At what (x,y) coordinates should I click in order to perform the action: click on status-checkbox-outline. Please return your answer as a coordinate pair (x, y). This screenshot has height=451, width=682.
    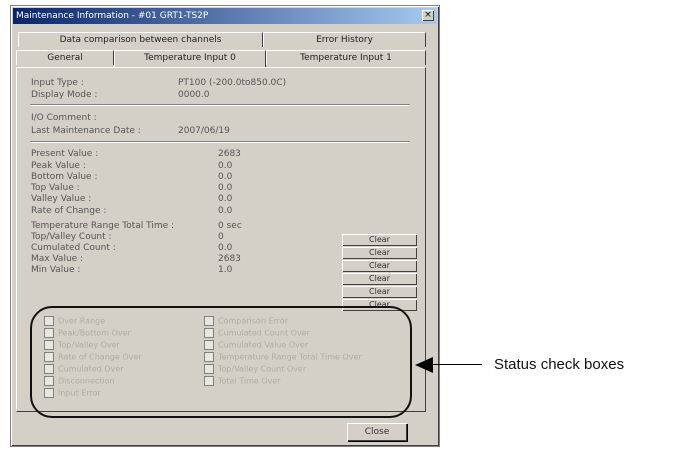
    Looking at the image, I should click on (221, 362).